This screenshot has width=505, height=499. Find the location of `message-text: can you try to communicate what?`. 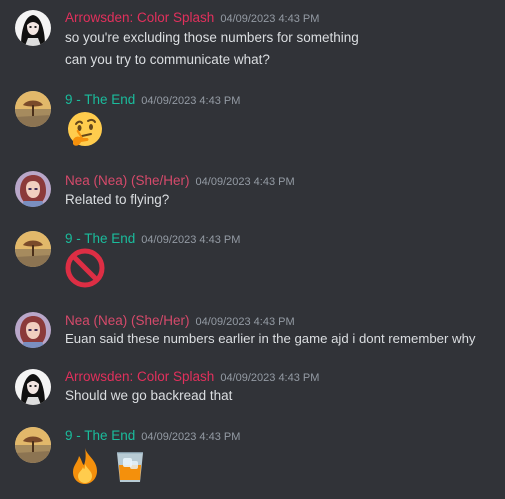

message-text: can you try to communicate what? is located at coordinates (167, 59).